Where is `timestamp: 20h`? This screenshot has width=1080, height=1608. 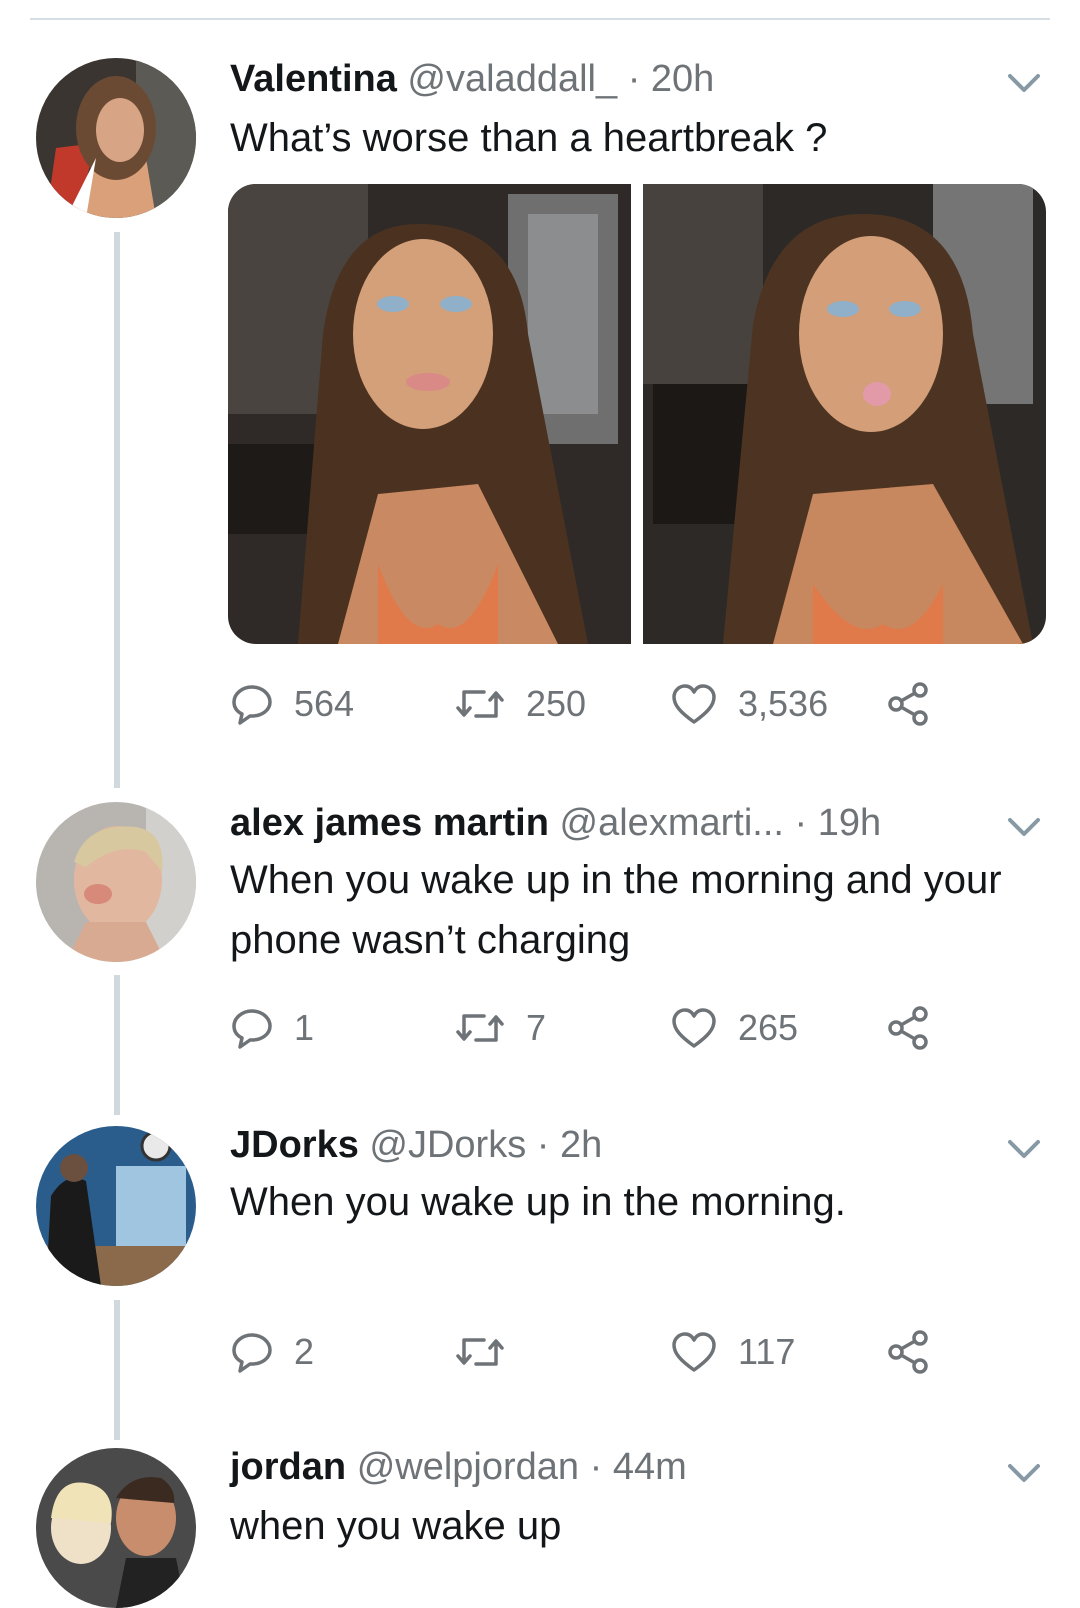
timestamp: 20h is located at coordinates (682, 79).